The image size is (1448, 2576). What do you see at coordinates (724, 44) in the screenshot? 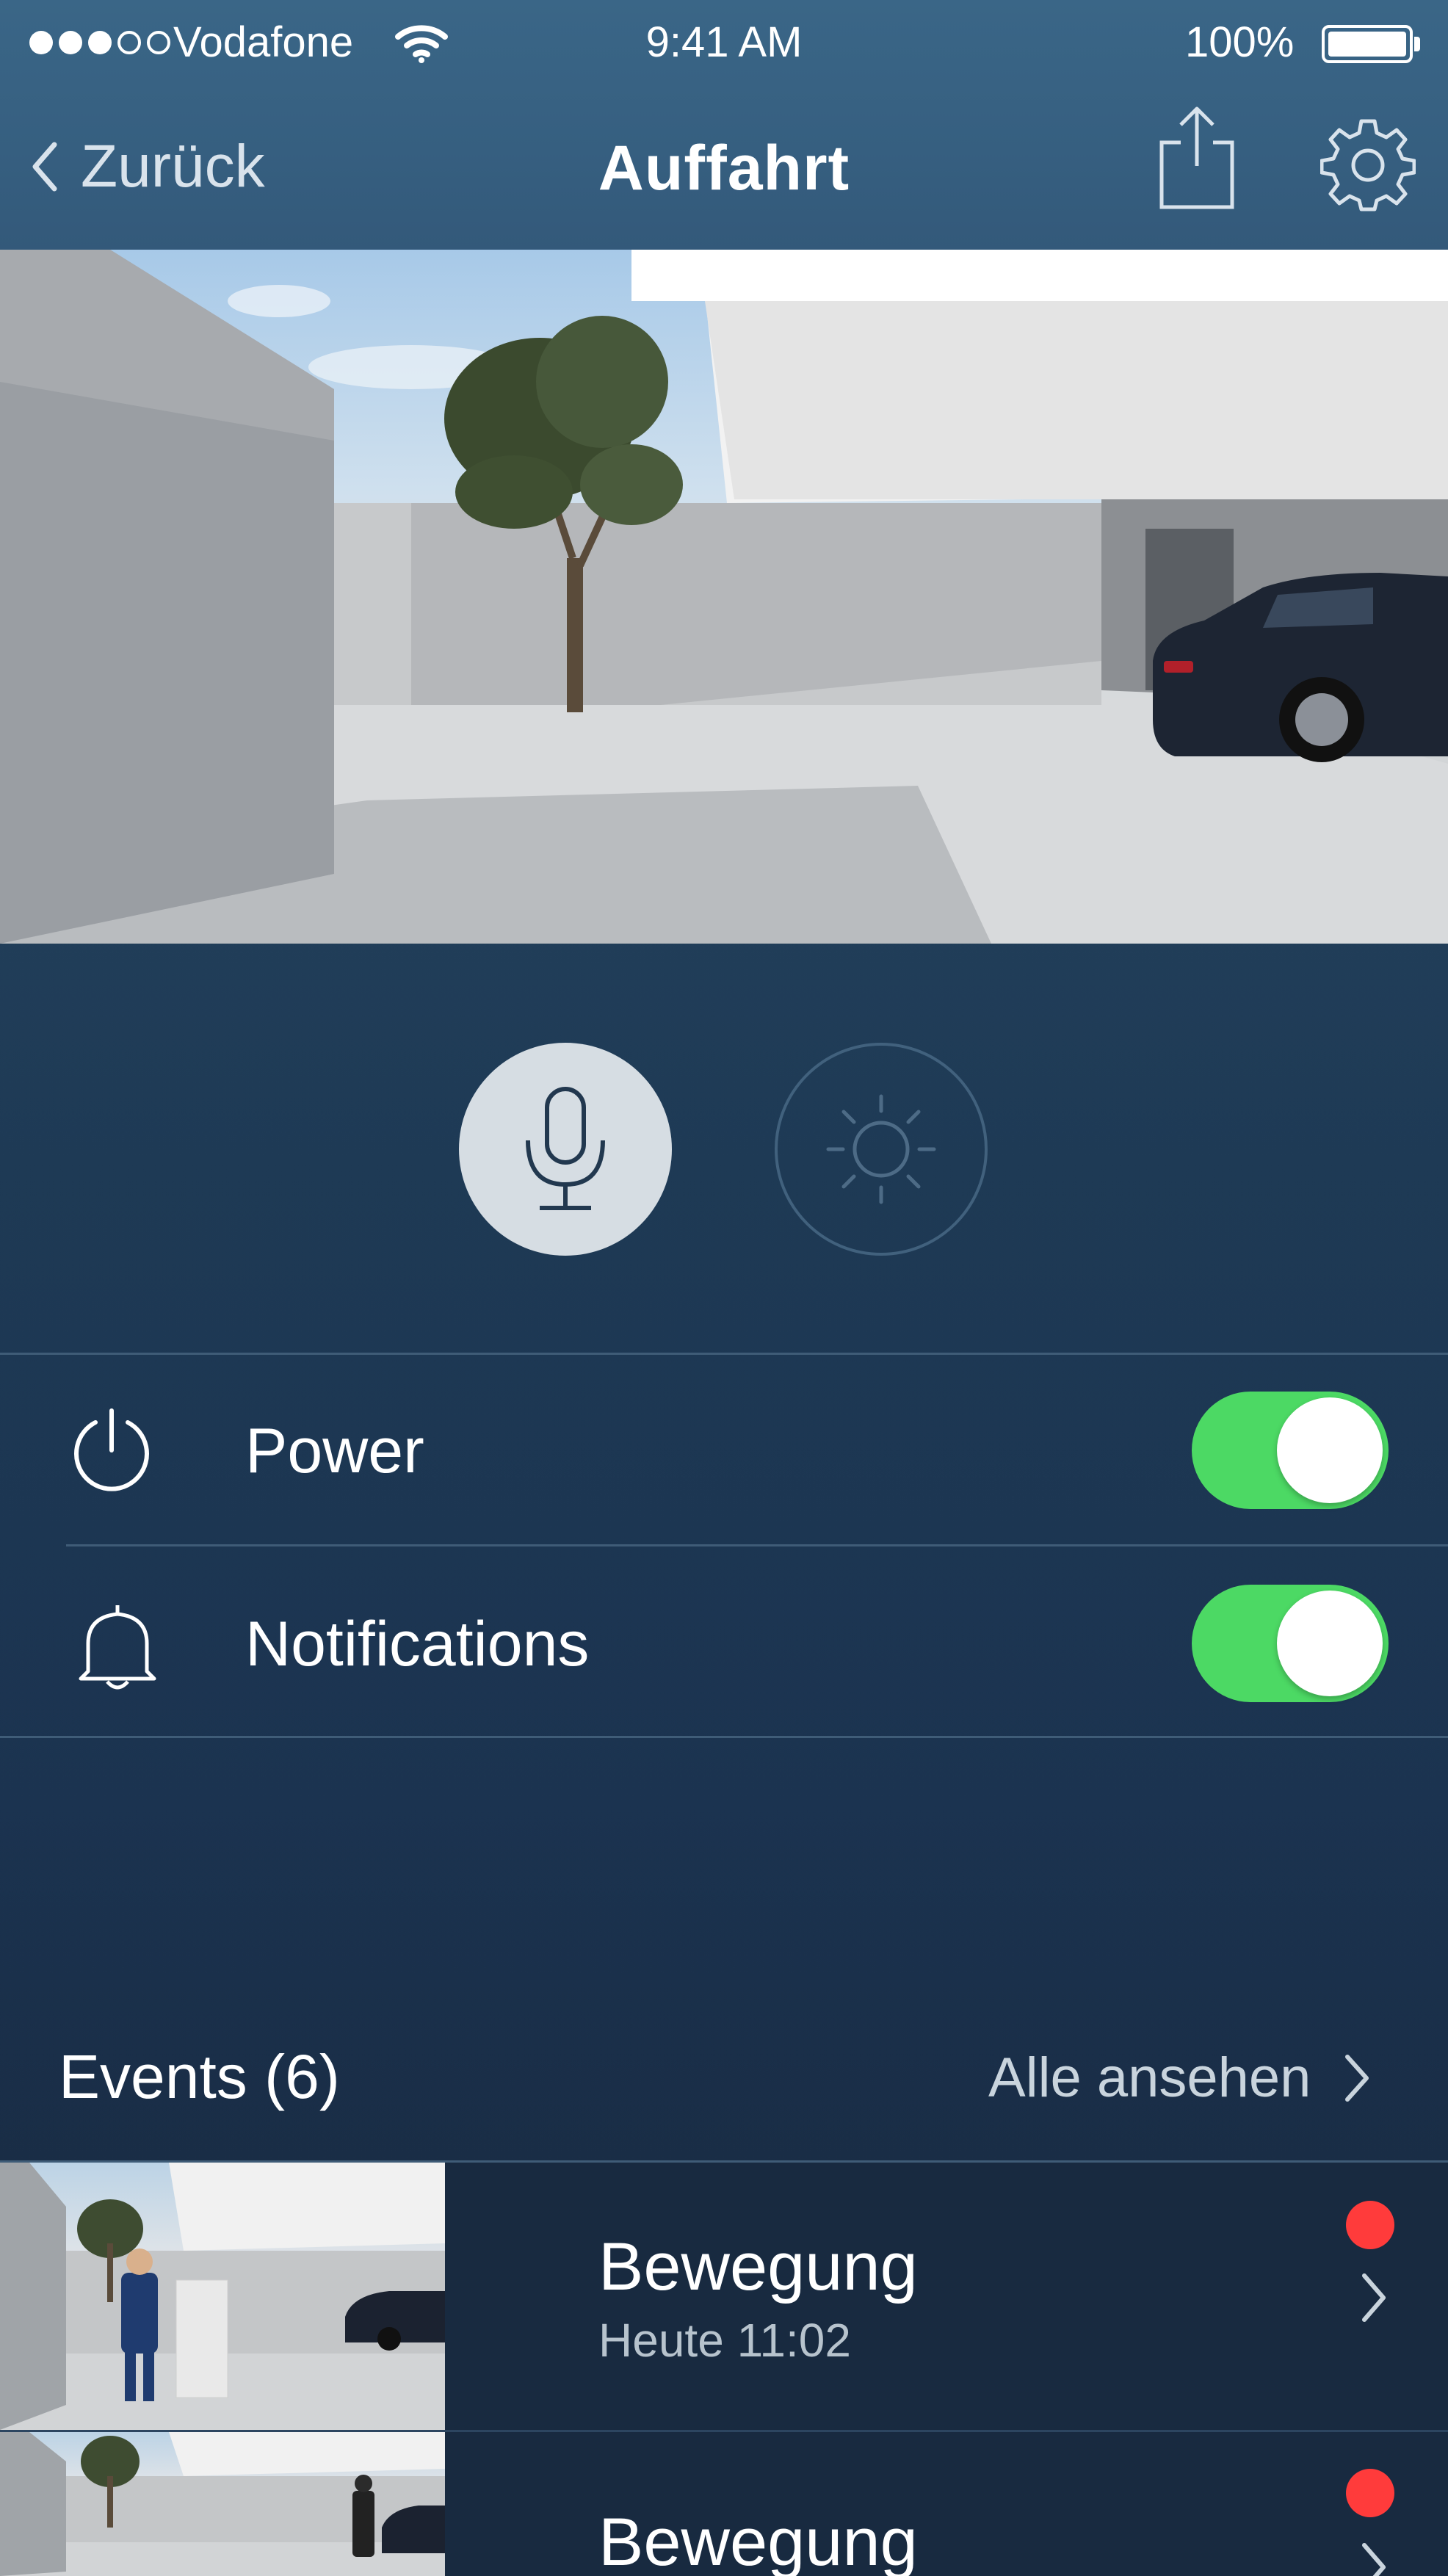
I see `status-bar: Vodafone 9:41 AM 100%` at bounding box center [724, 44].